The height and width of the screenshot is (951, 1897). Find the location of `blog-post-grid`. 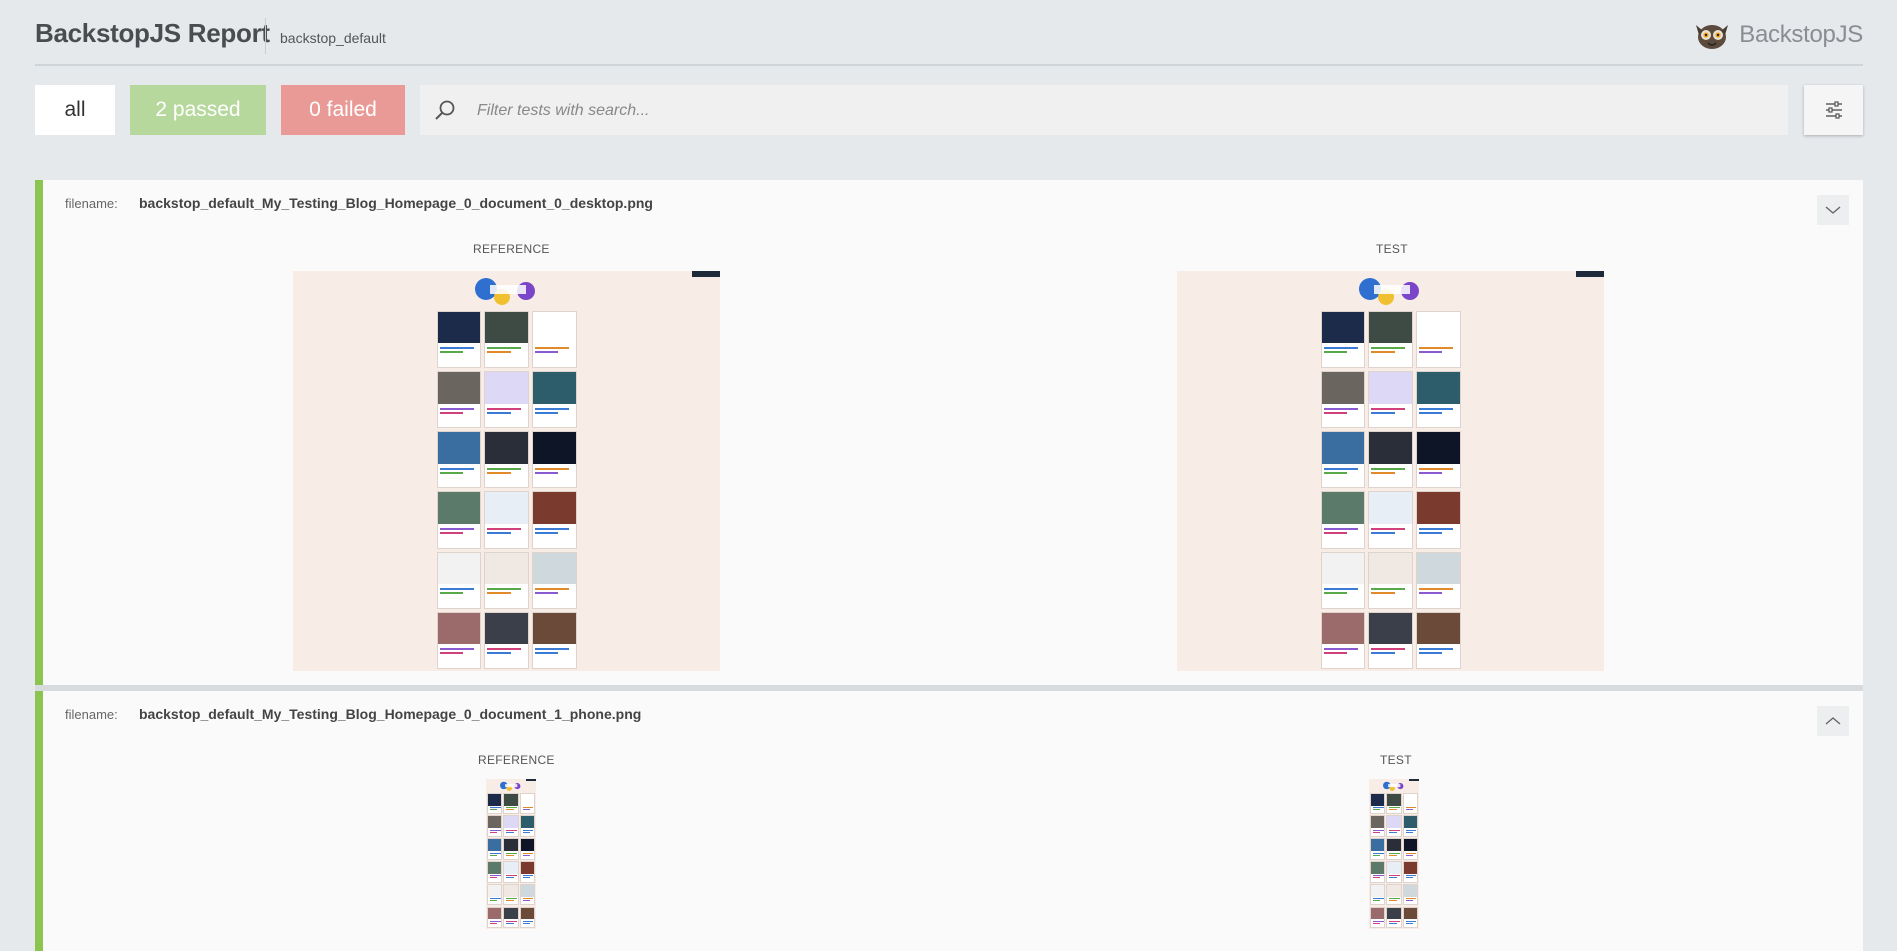

blog-post-grid is located at coordinates (511, 860).